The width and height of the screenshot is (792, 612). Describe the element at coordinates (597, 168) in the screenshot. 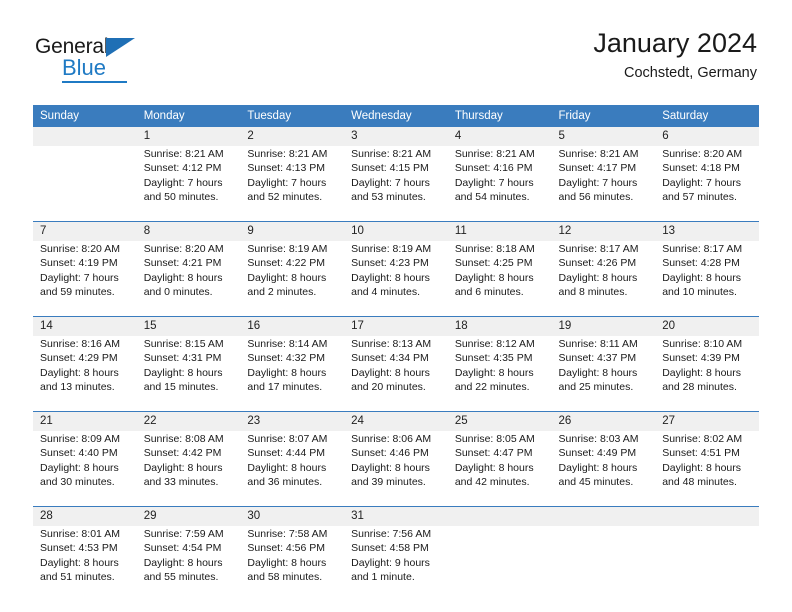

I see `sunset-text: Sunset: 4:17 PM` at that location.